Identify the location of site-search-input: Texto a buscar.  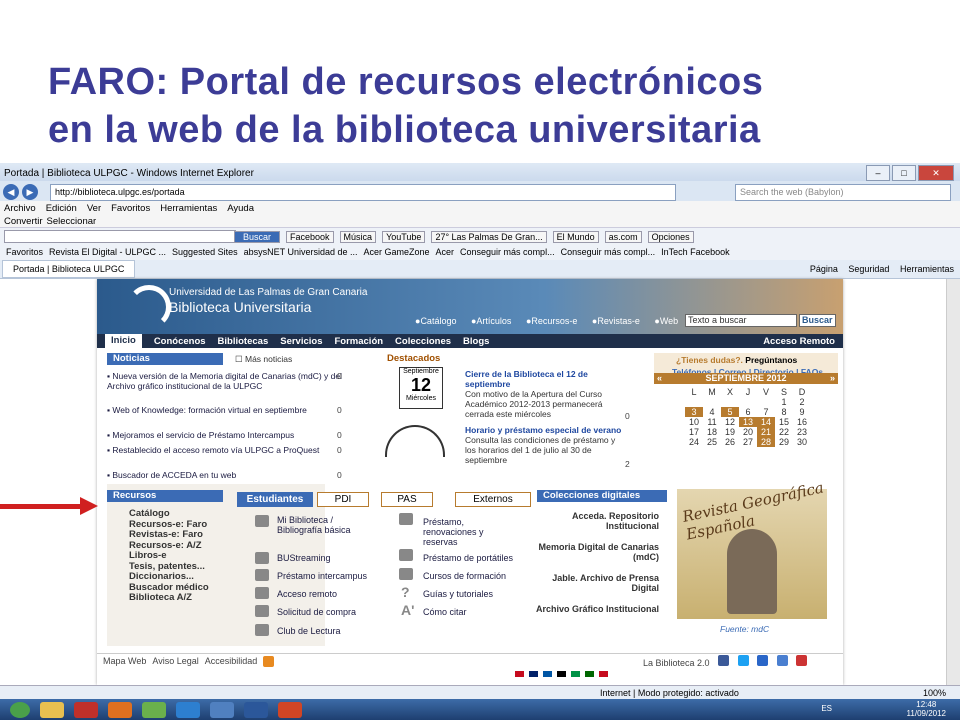
(741, 320).